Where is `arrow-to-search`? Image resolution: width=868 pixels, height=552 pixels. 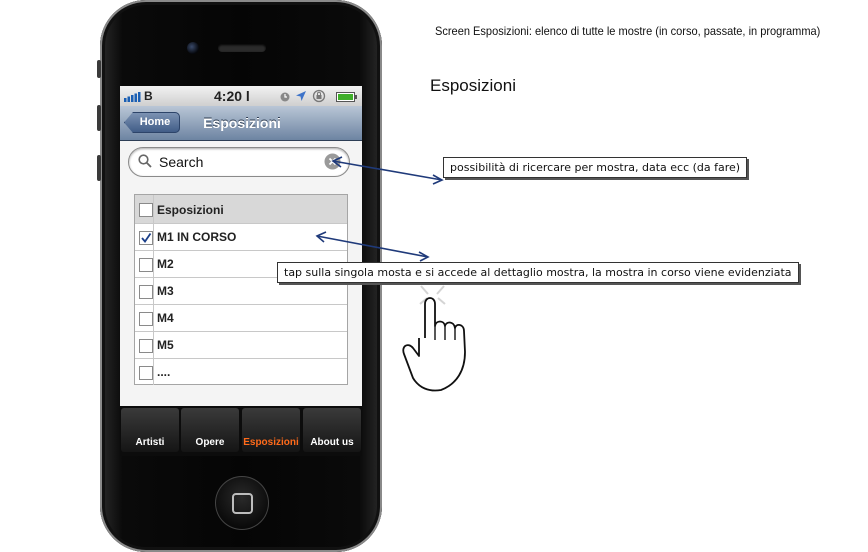 arrow-to-search is located at coordinates (387, 170).